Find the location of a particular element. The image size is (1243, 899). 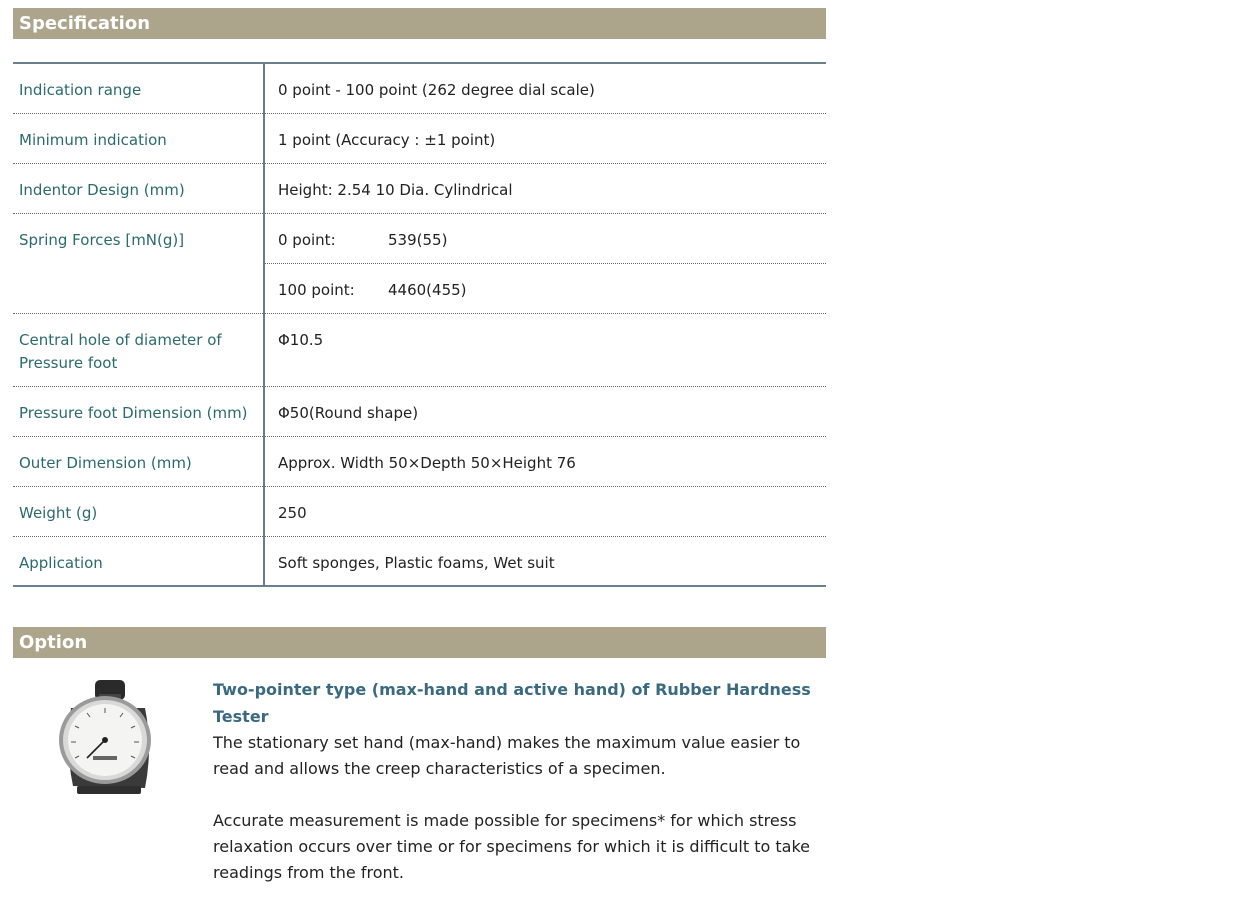

spec-label: Application is located at coordinates (139, 561).